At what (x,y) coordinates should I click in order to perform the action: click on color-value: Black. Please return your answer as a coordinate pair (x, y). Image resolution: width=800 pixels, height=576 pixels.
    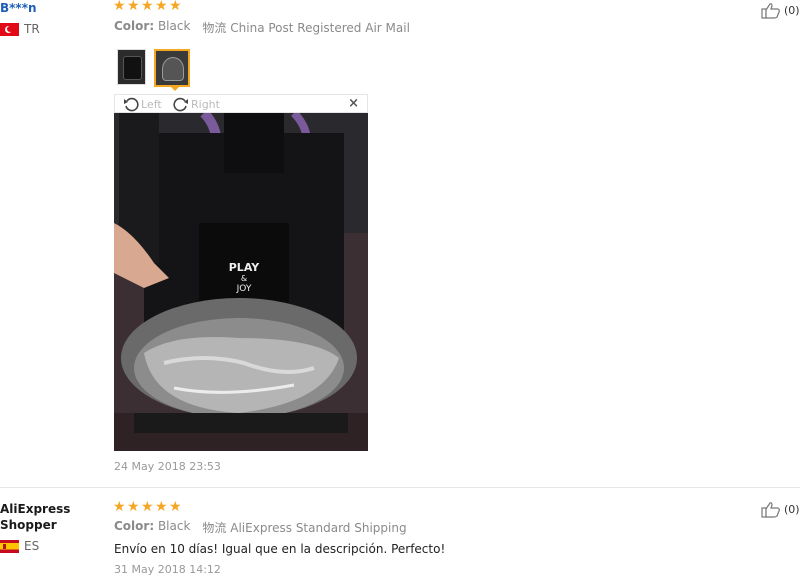
    Looking at the image, I should click on (174, 526).